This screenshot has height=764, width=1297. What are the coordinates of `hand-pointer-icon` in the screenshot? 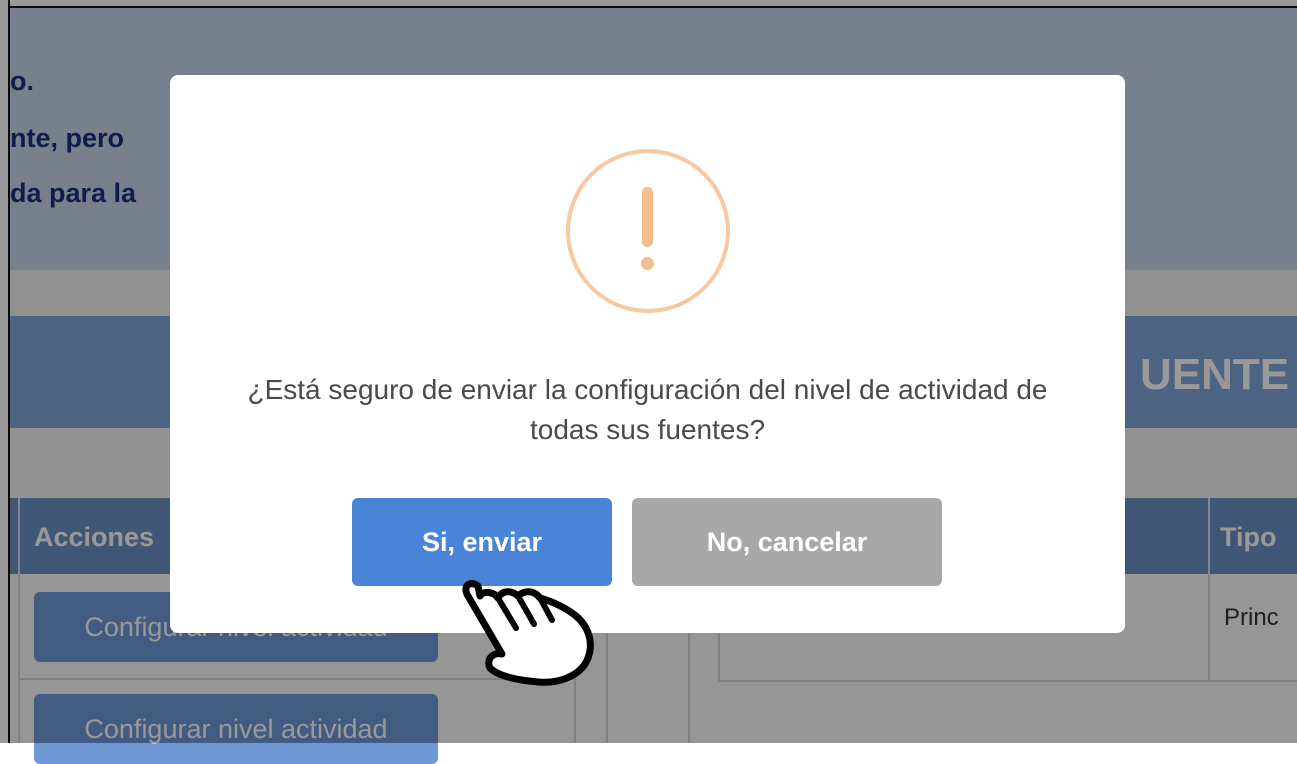 It's located at (528, 633).